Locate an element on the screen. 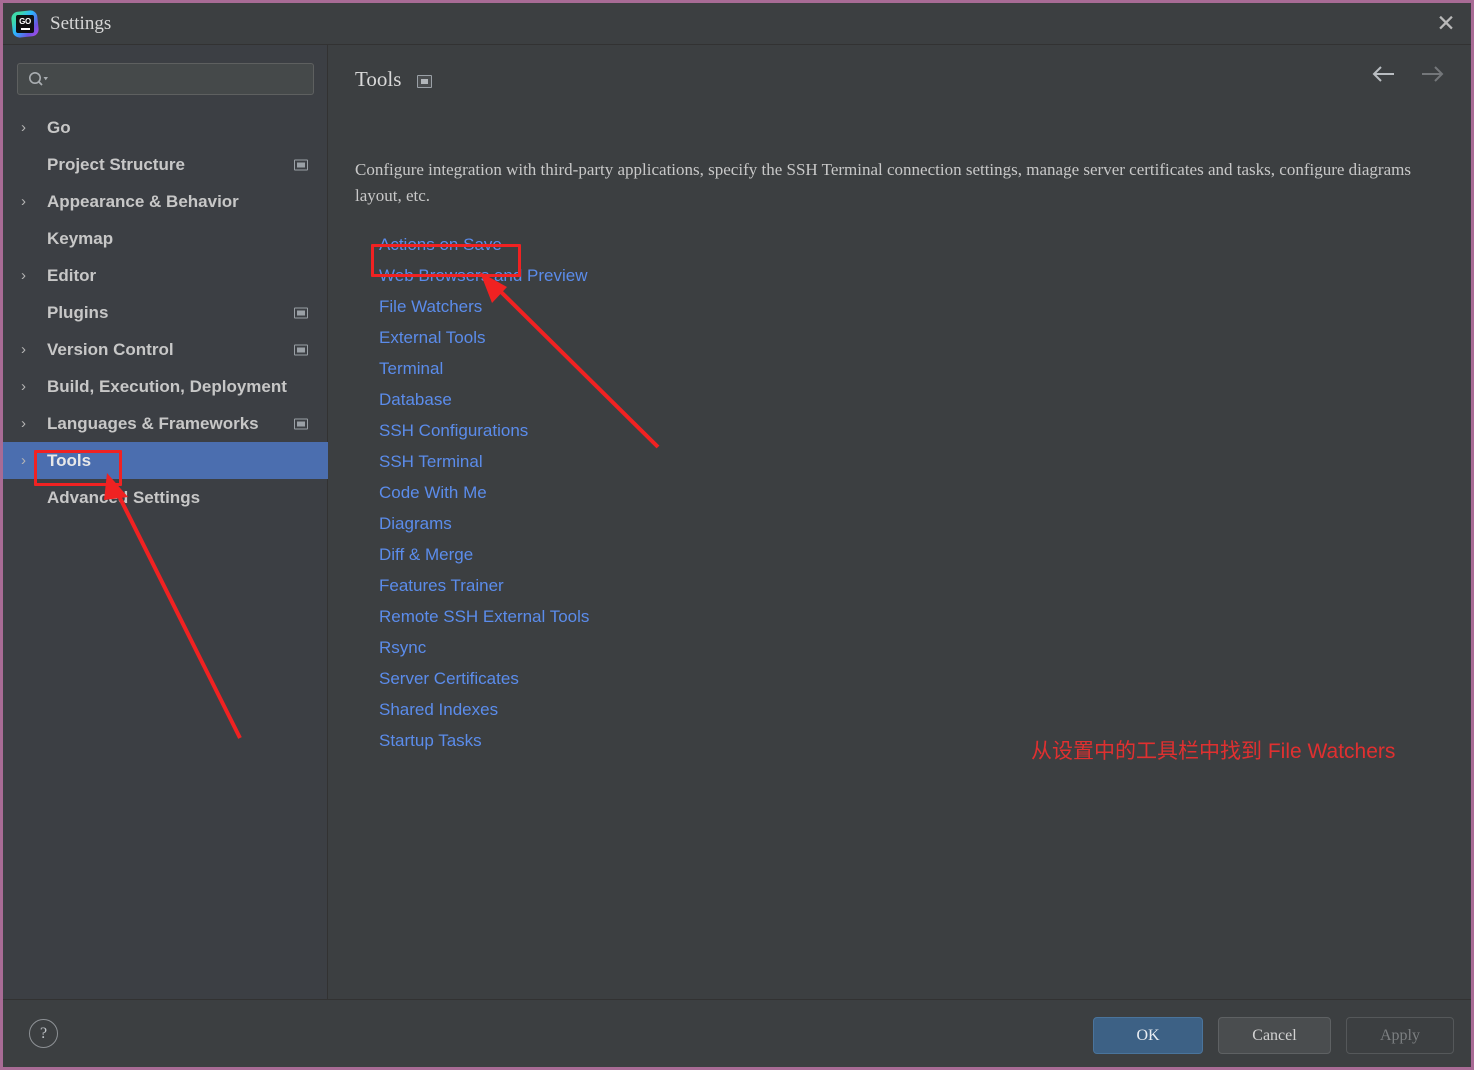 The width and height of the screenshot is (1474, 1070). sidebar-item-build-execution-deployment: › Build, Execution, Deployment is located at coordinates (165, 386).